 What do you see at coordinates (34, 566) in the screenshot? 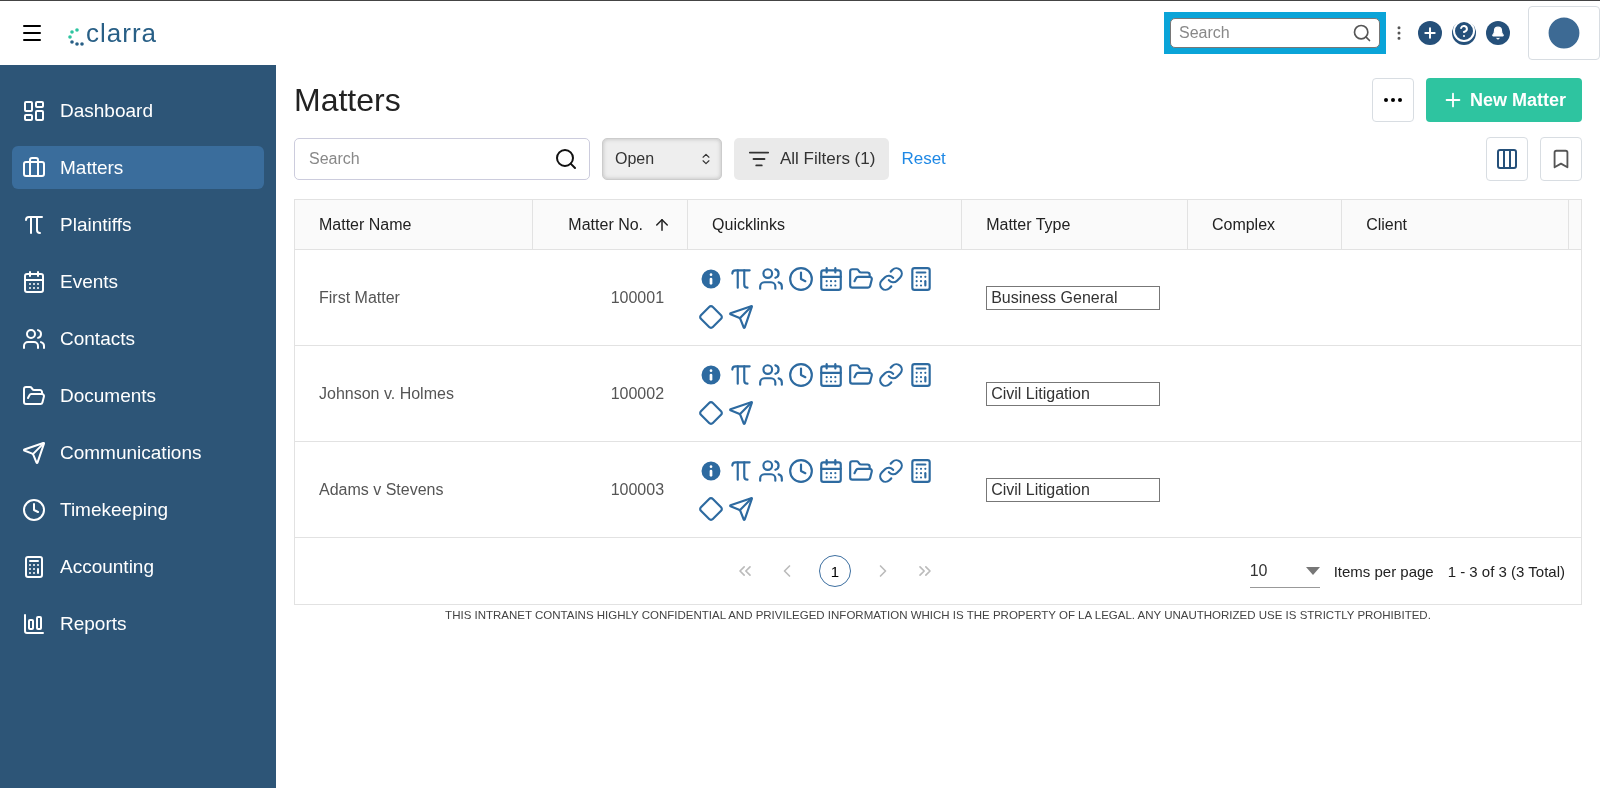
I see `calculator-icon` at bounding box center [34, 566].